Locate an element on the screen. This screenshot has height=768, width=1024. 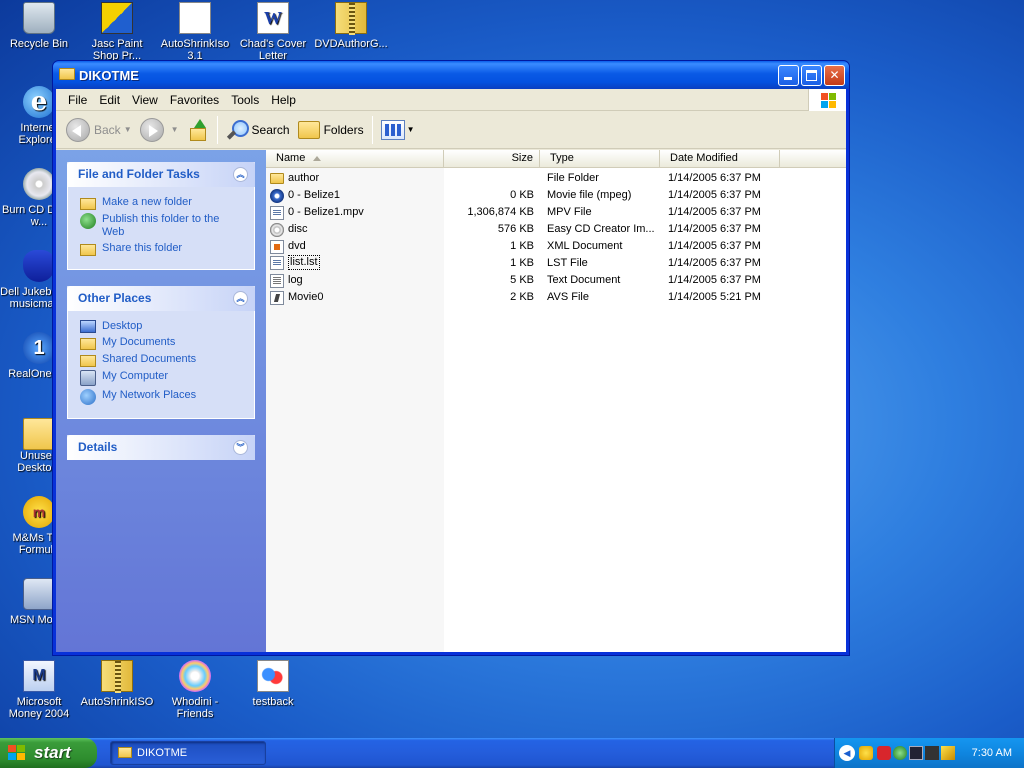
folders-button: Folders is located at coordinates (331, 130).